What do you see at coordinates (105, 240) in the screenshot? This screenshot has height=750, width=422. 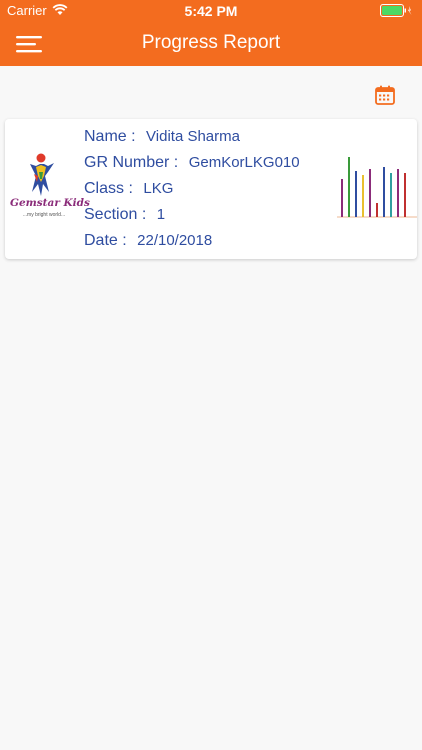 I see `field-label: Date :` at bounding box center [105, 240].